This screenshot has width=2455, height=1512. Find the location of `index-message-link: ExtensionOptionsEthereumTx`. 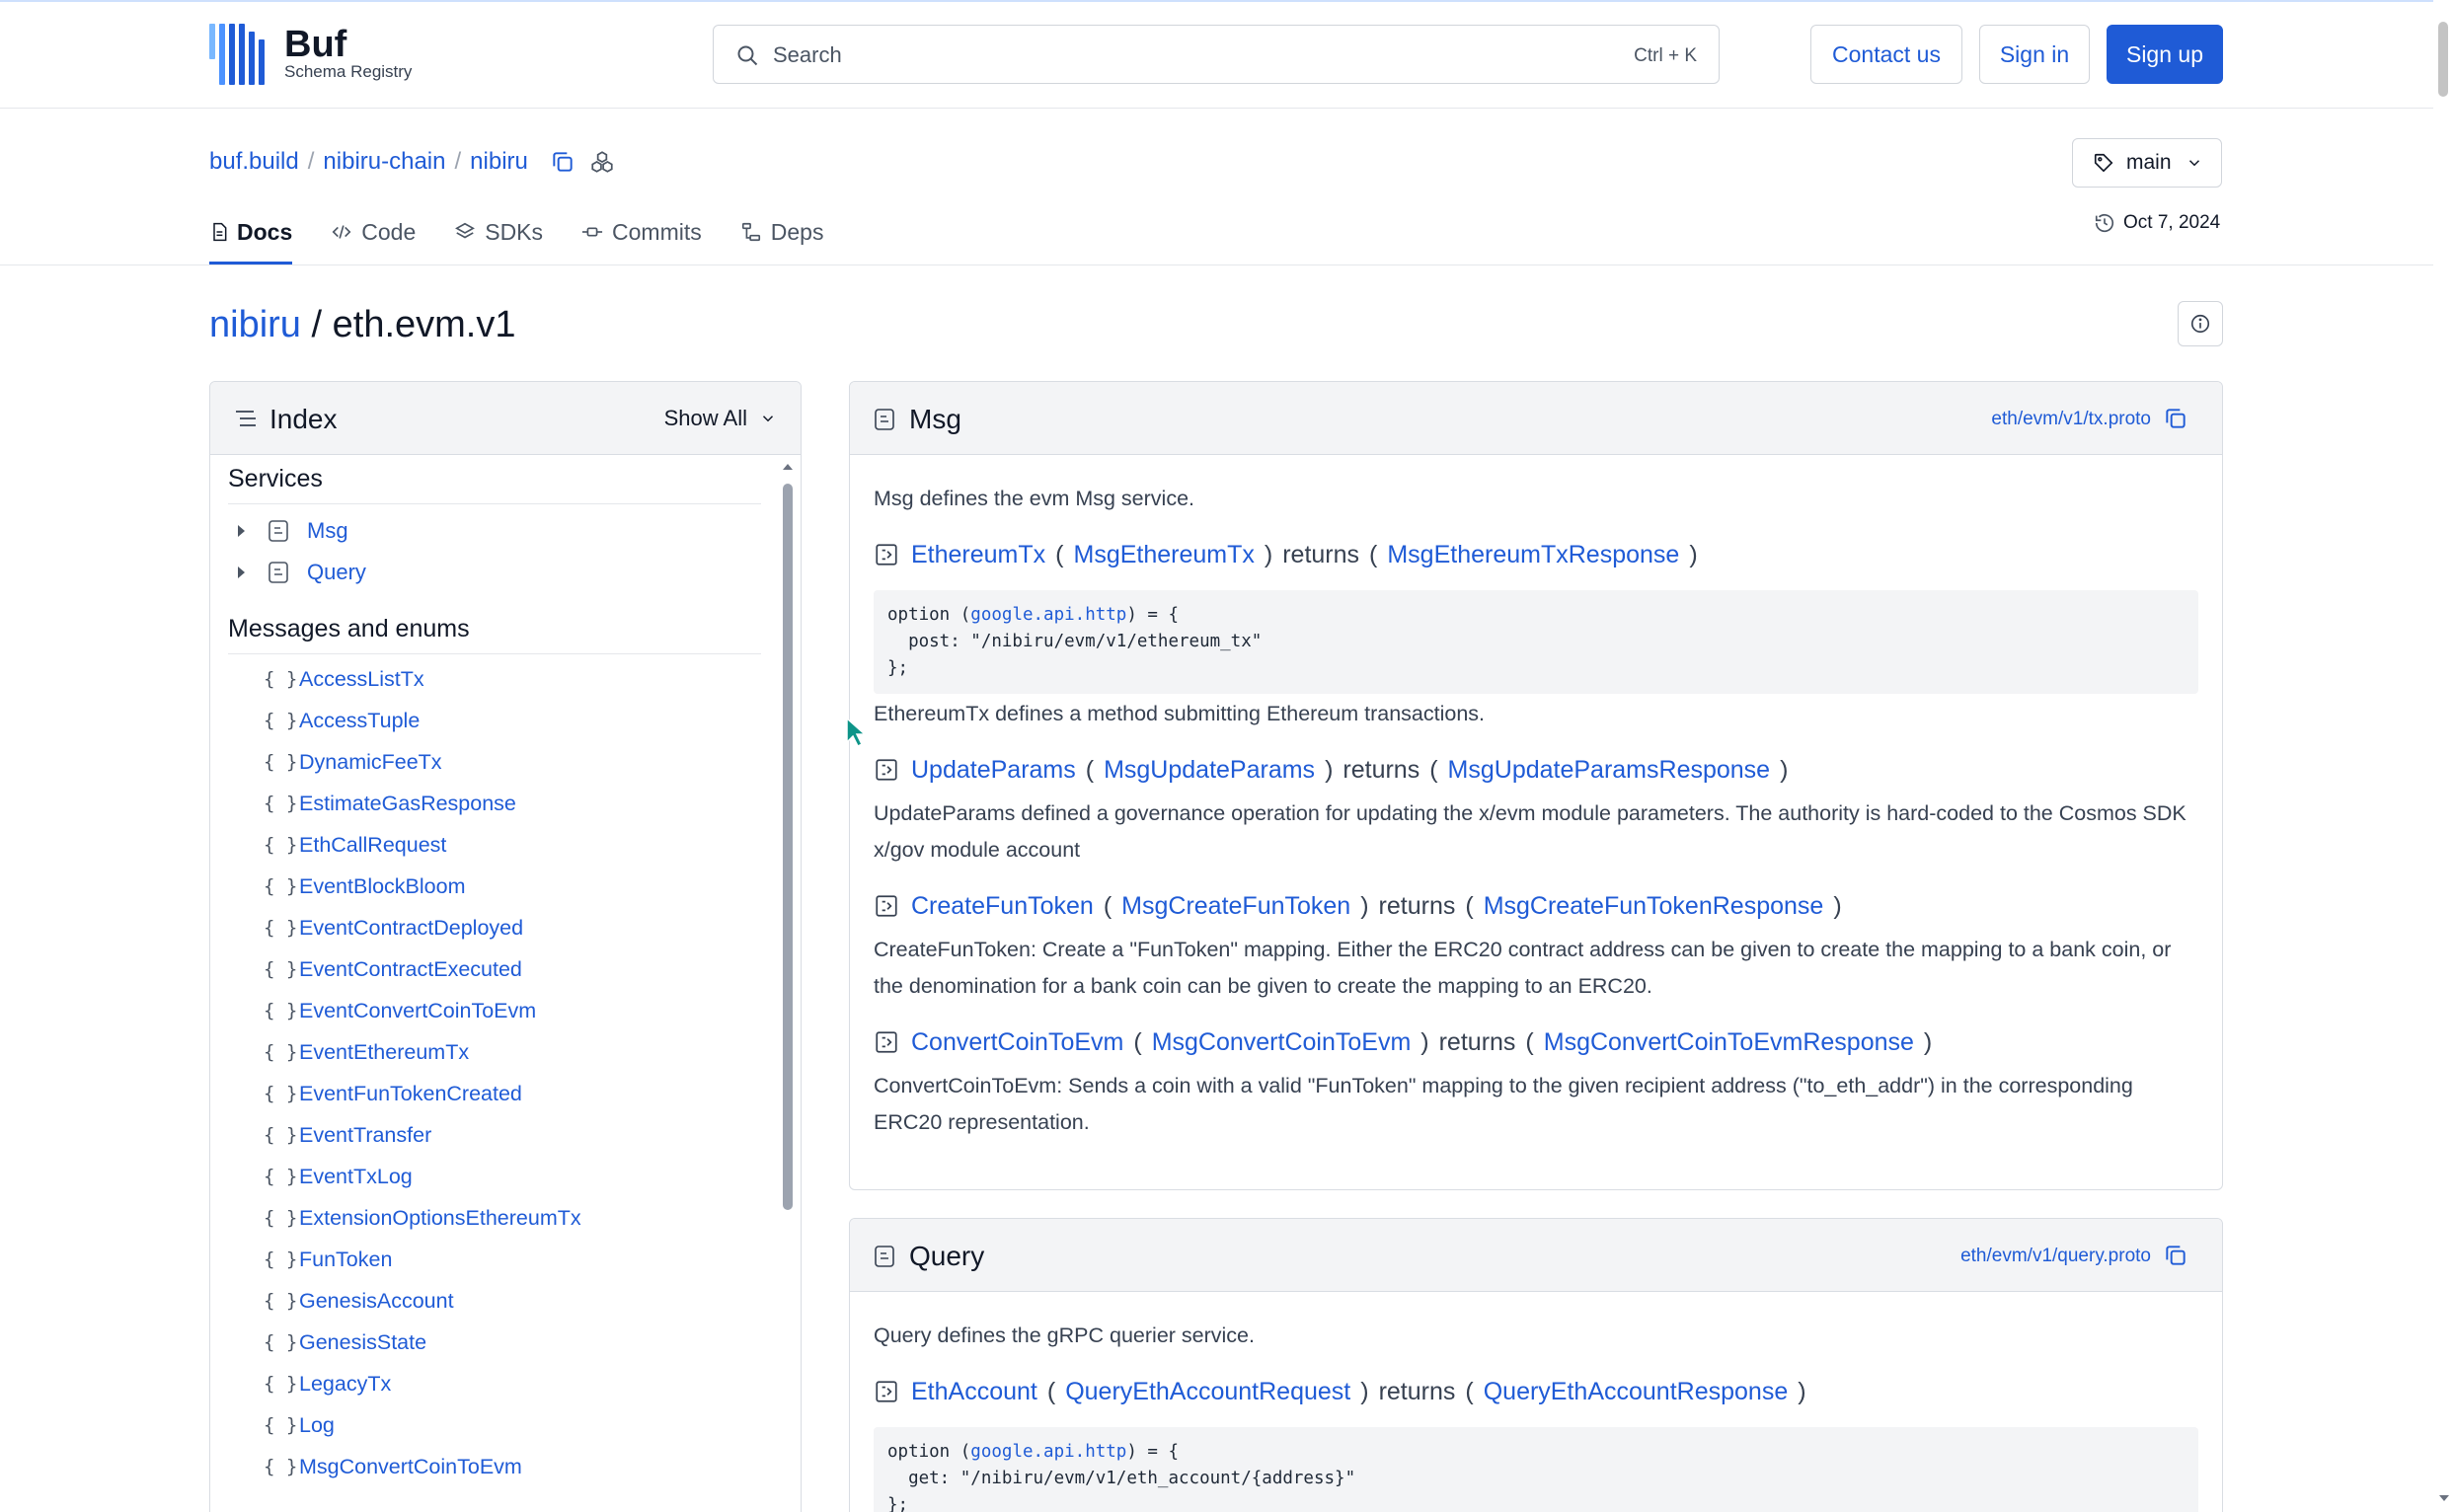

index-message-link: ExtensionOptionsEthereumTx is located at coordinates (440, 1219).